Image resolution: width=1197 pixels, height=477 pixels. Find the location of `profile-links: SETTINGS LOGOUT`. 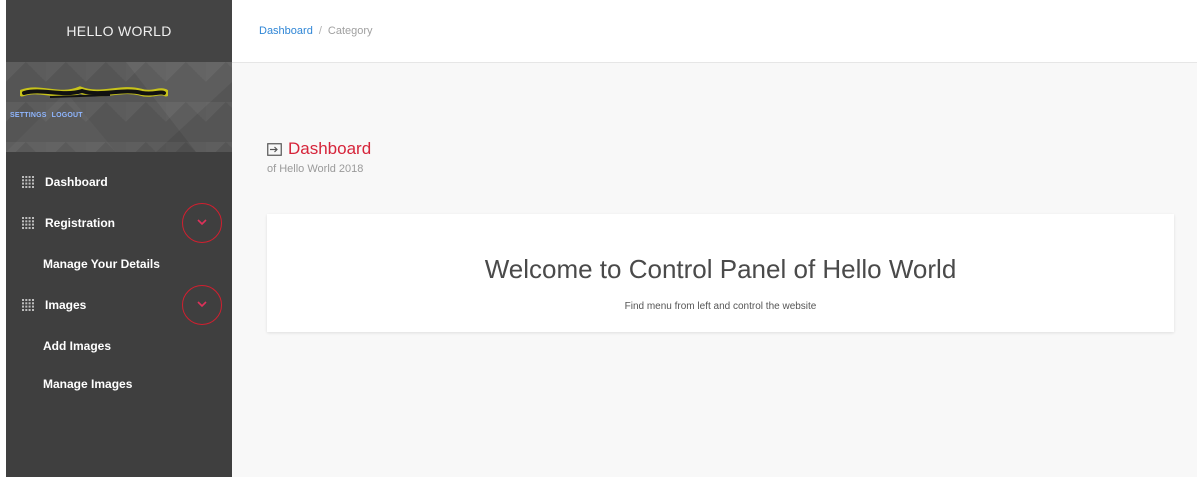

profile-links: SETTINGS LOGOUT is located at coordinates (46, 115).